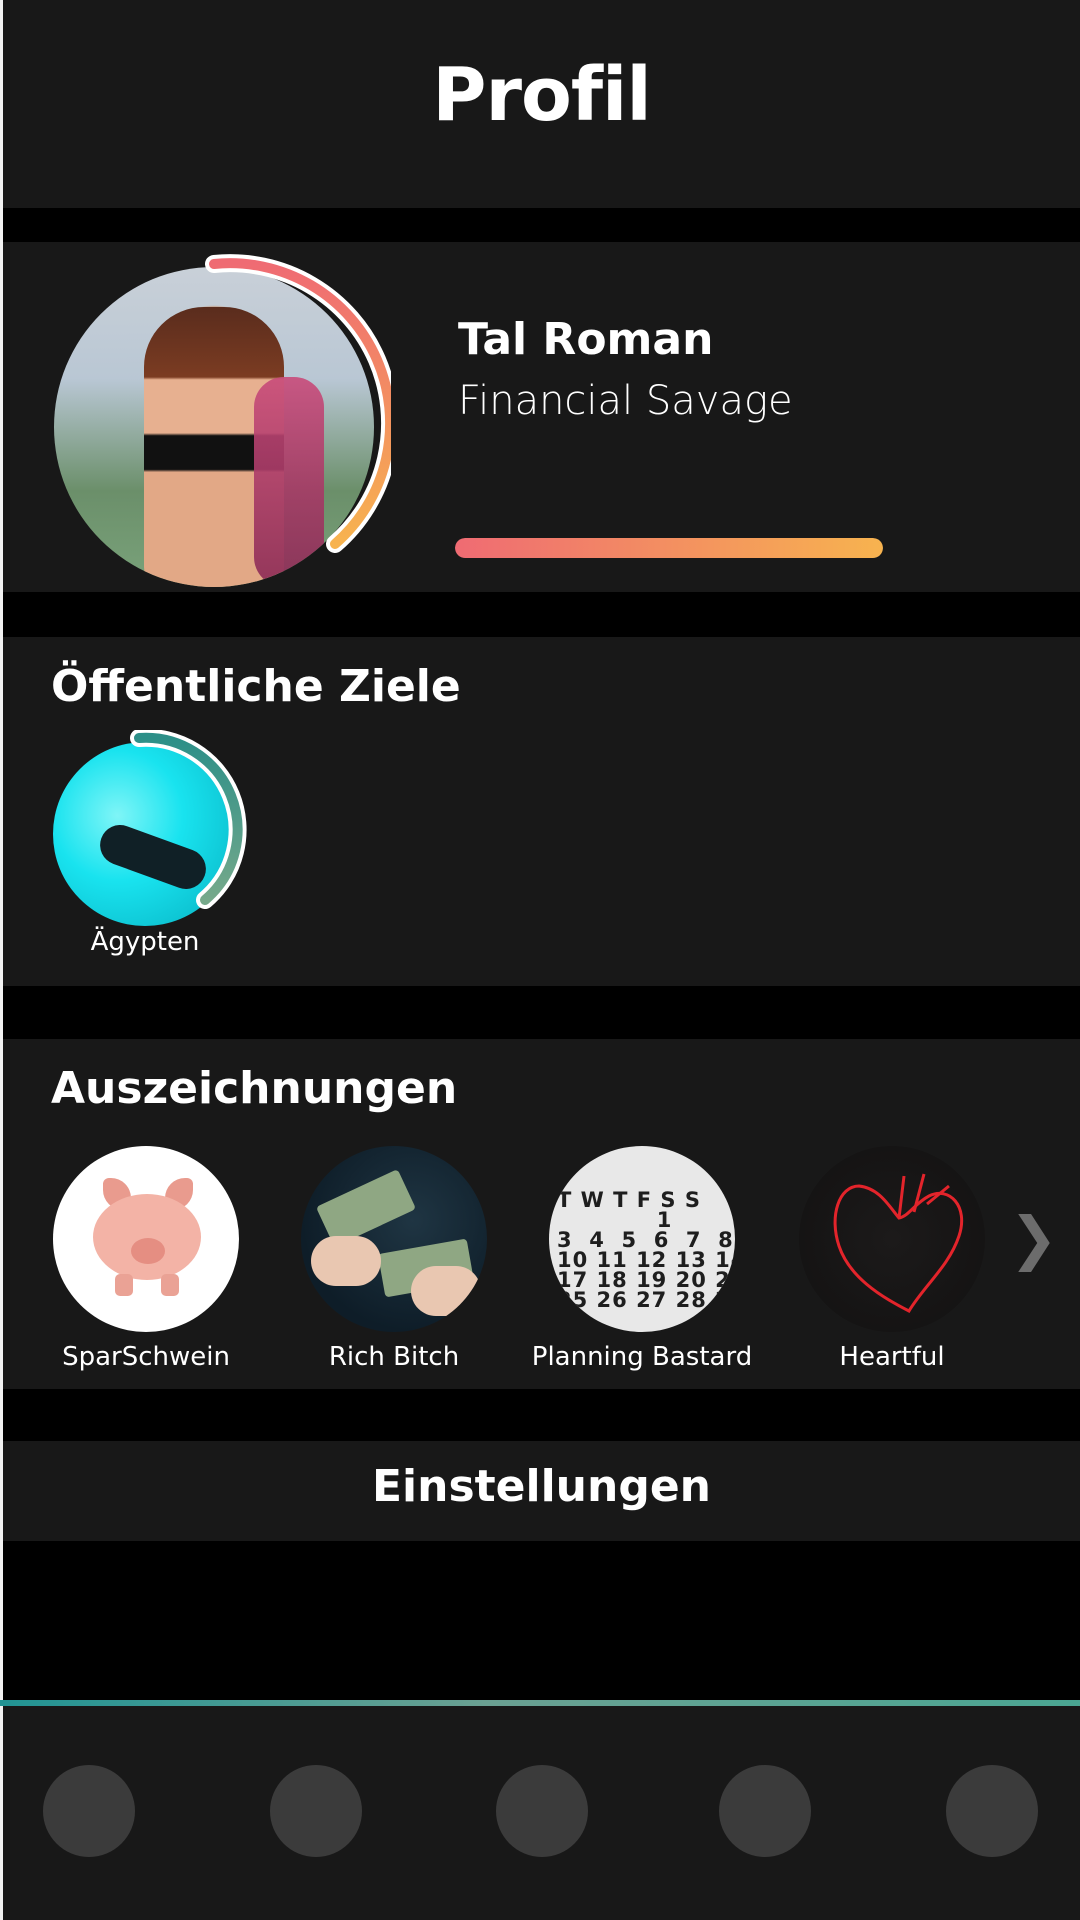  Describe the element at coordinates (898, 1243) in the screenshot. I see `heart-drawing` at that location.